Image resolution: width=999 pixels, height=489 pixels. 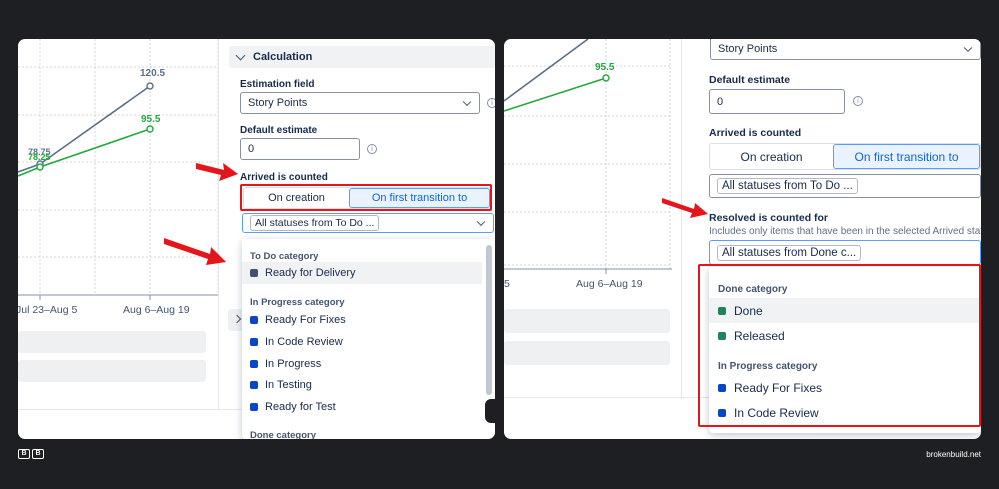 I want to click on estimation-field-label: Estimation field, so click(x=277, y=84).